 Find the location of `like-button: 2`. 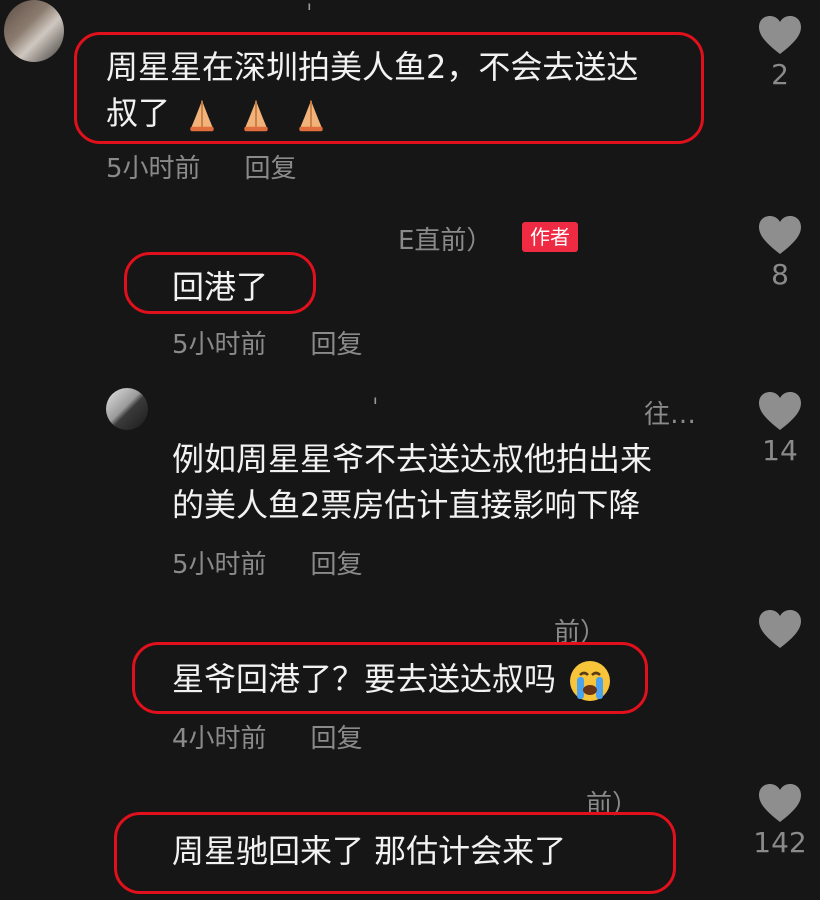

like-button: 2 is located at coordinates (780, 52).